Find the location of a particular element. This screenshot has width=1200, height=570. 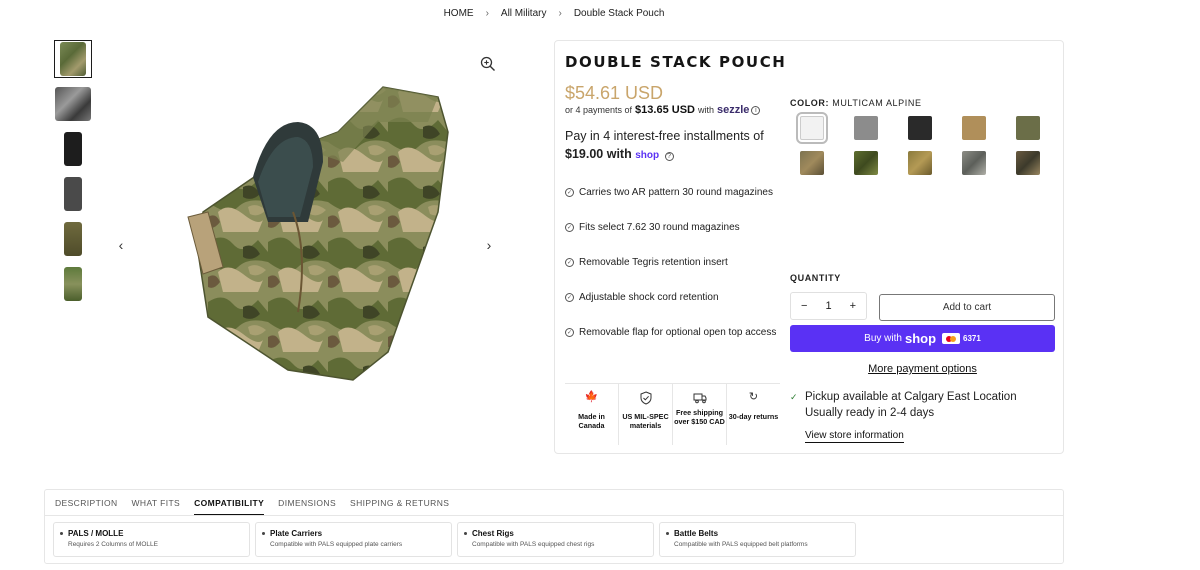

swatch-multicam-alpine is located at coordinates (812, 128).